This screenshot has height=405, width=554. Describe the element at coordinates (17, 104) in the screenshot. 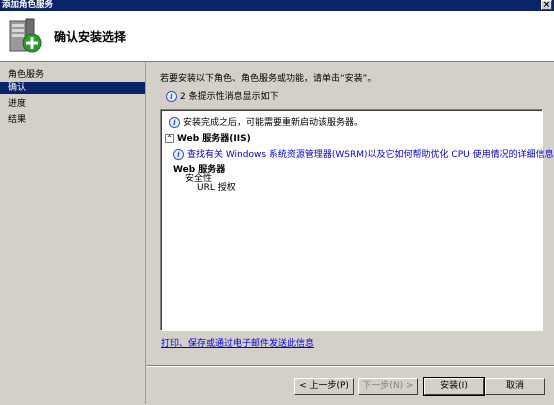

I see `sidebar-item-label: 进度` at that location.